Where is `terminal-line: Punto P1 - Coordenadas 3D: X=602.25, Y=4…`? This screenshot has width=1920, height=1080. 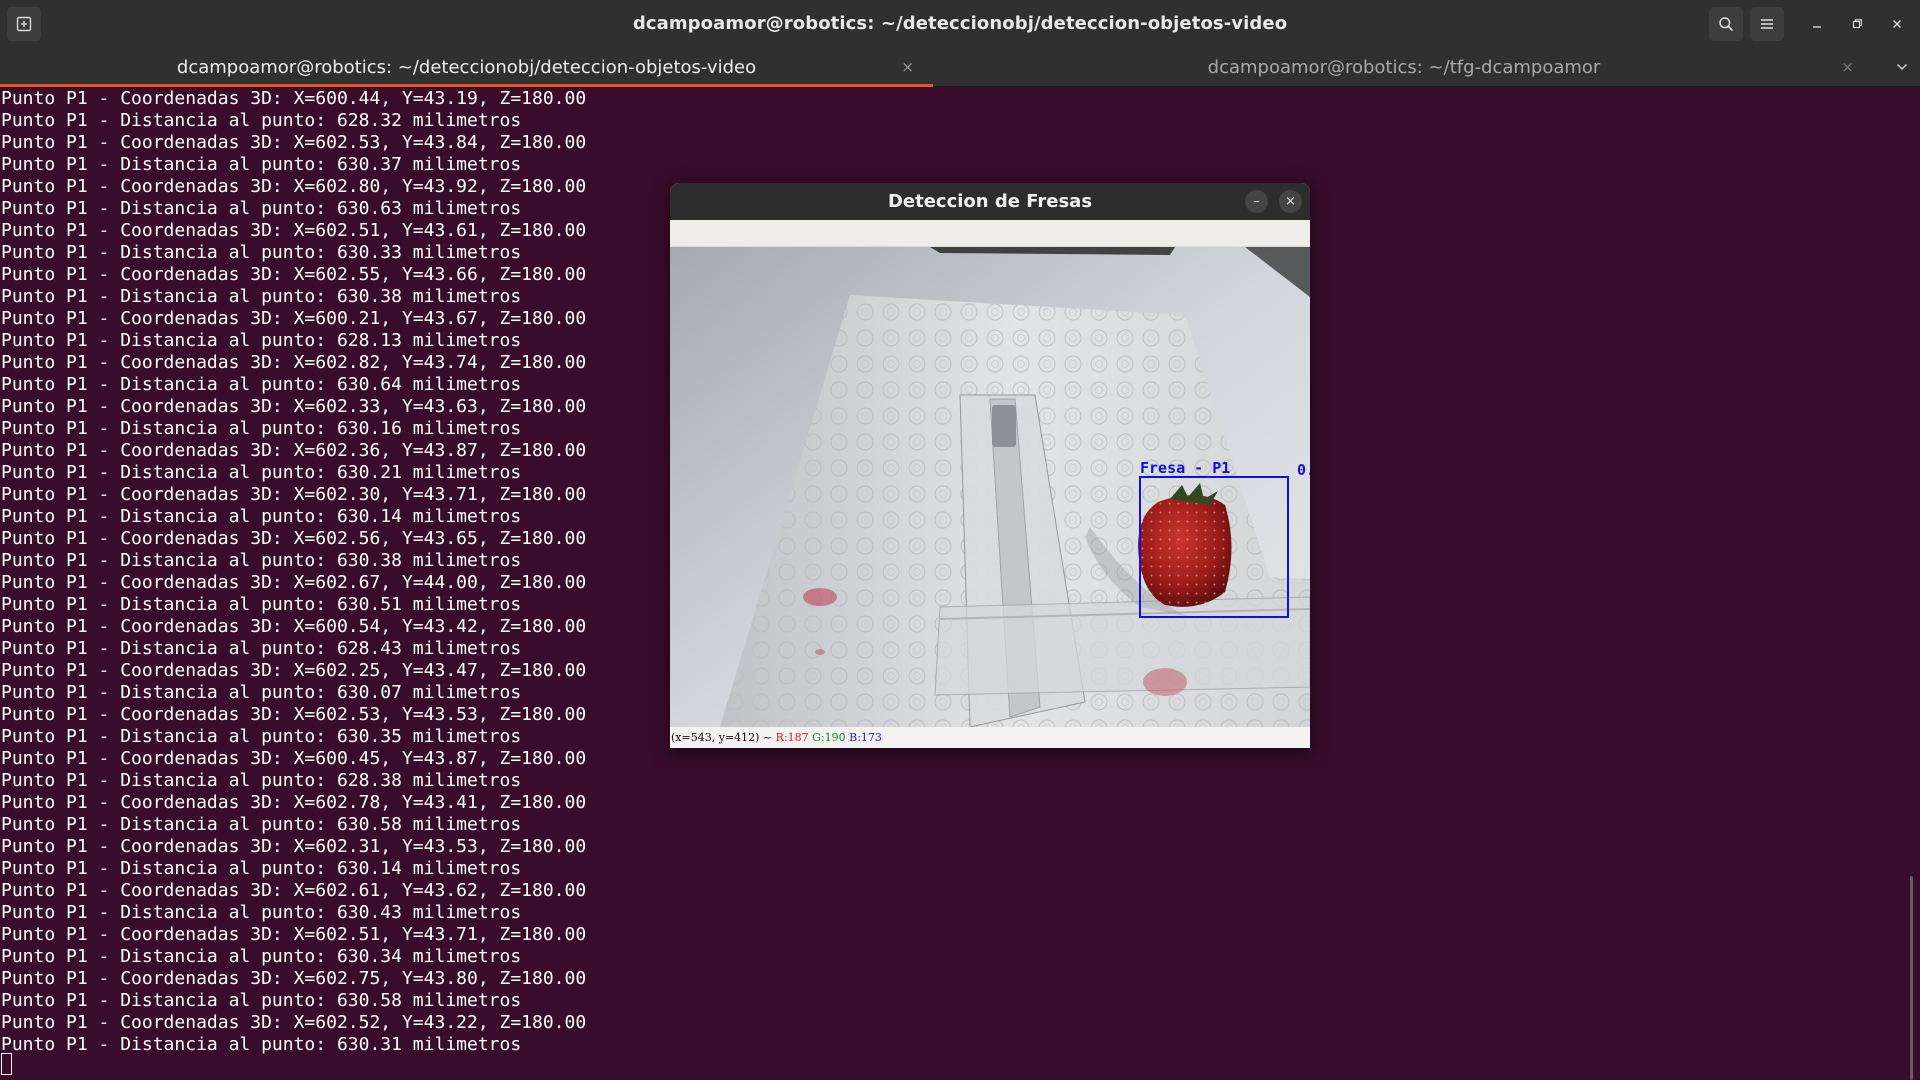 terminal-line: Punto P1 - Coordenadas 3D: X=602.25, Y=4… is located at coordinates (294, 670).